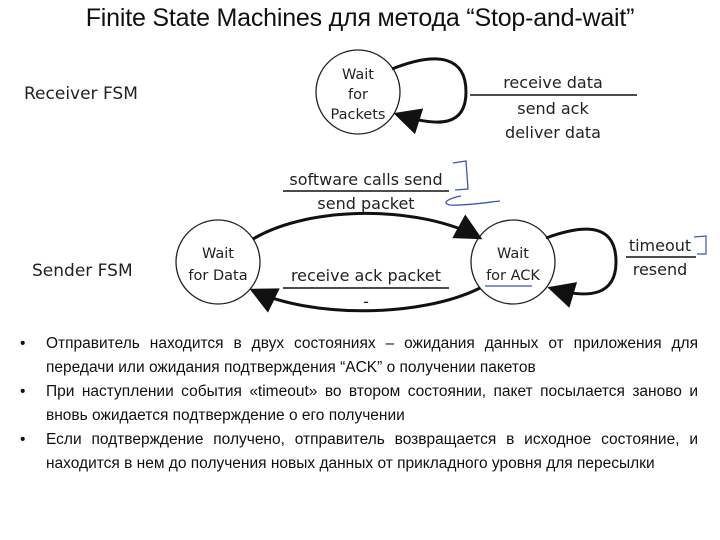  What do you see at coordinates (660, 245) in the screenshot?
I see `timeout-event: timeout` at bounding box center [660, 245].